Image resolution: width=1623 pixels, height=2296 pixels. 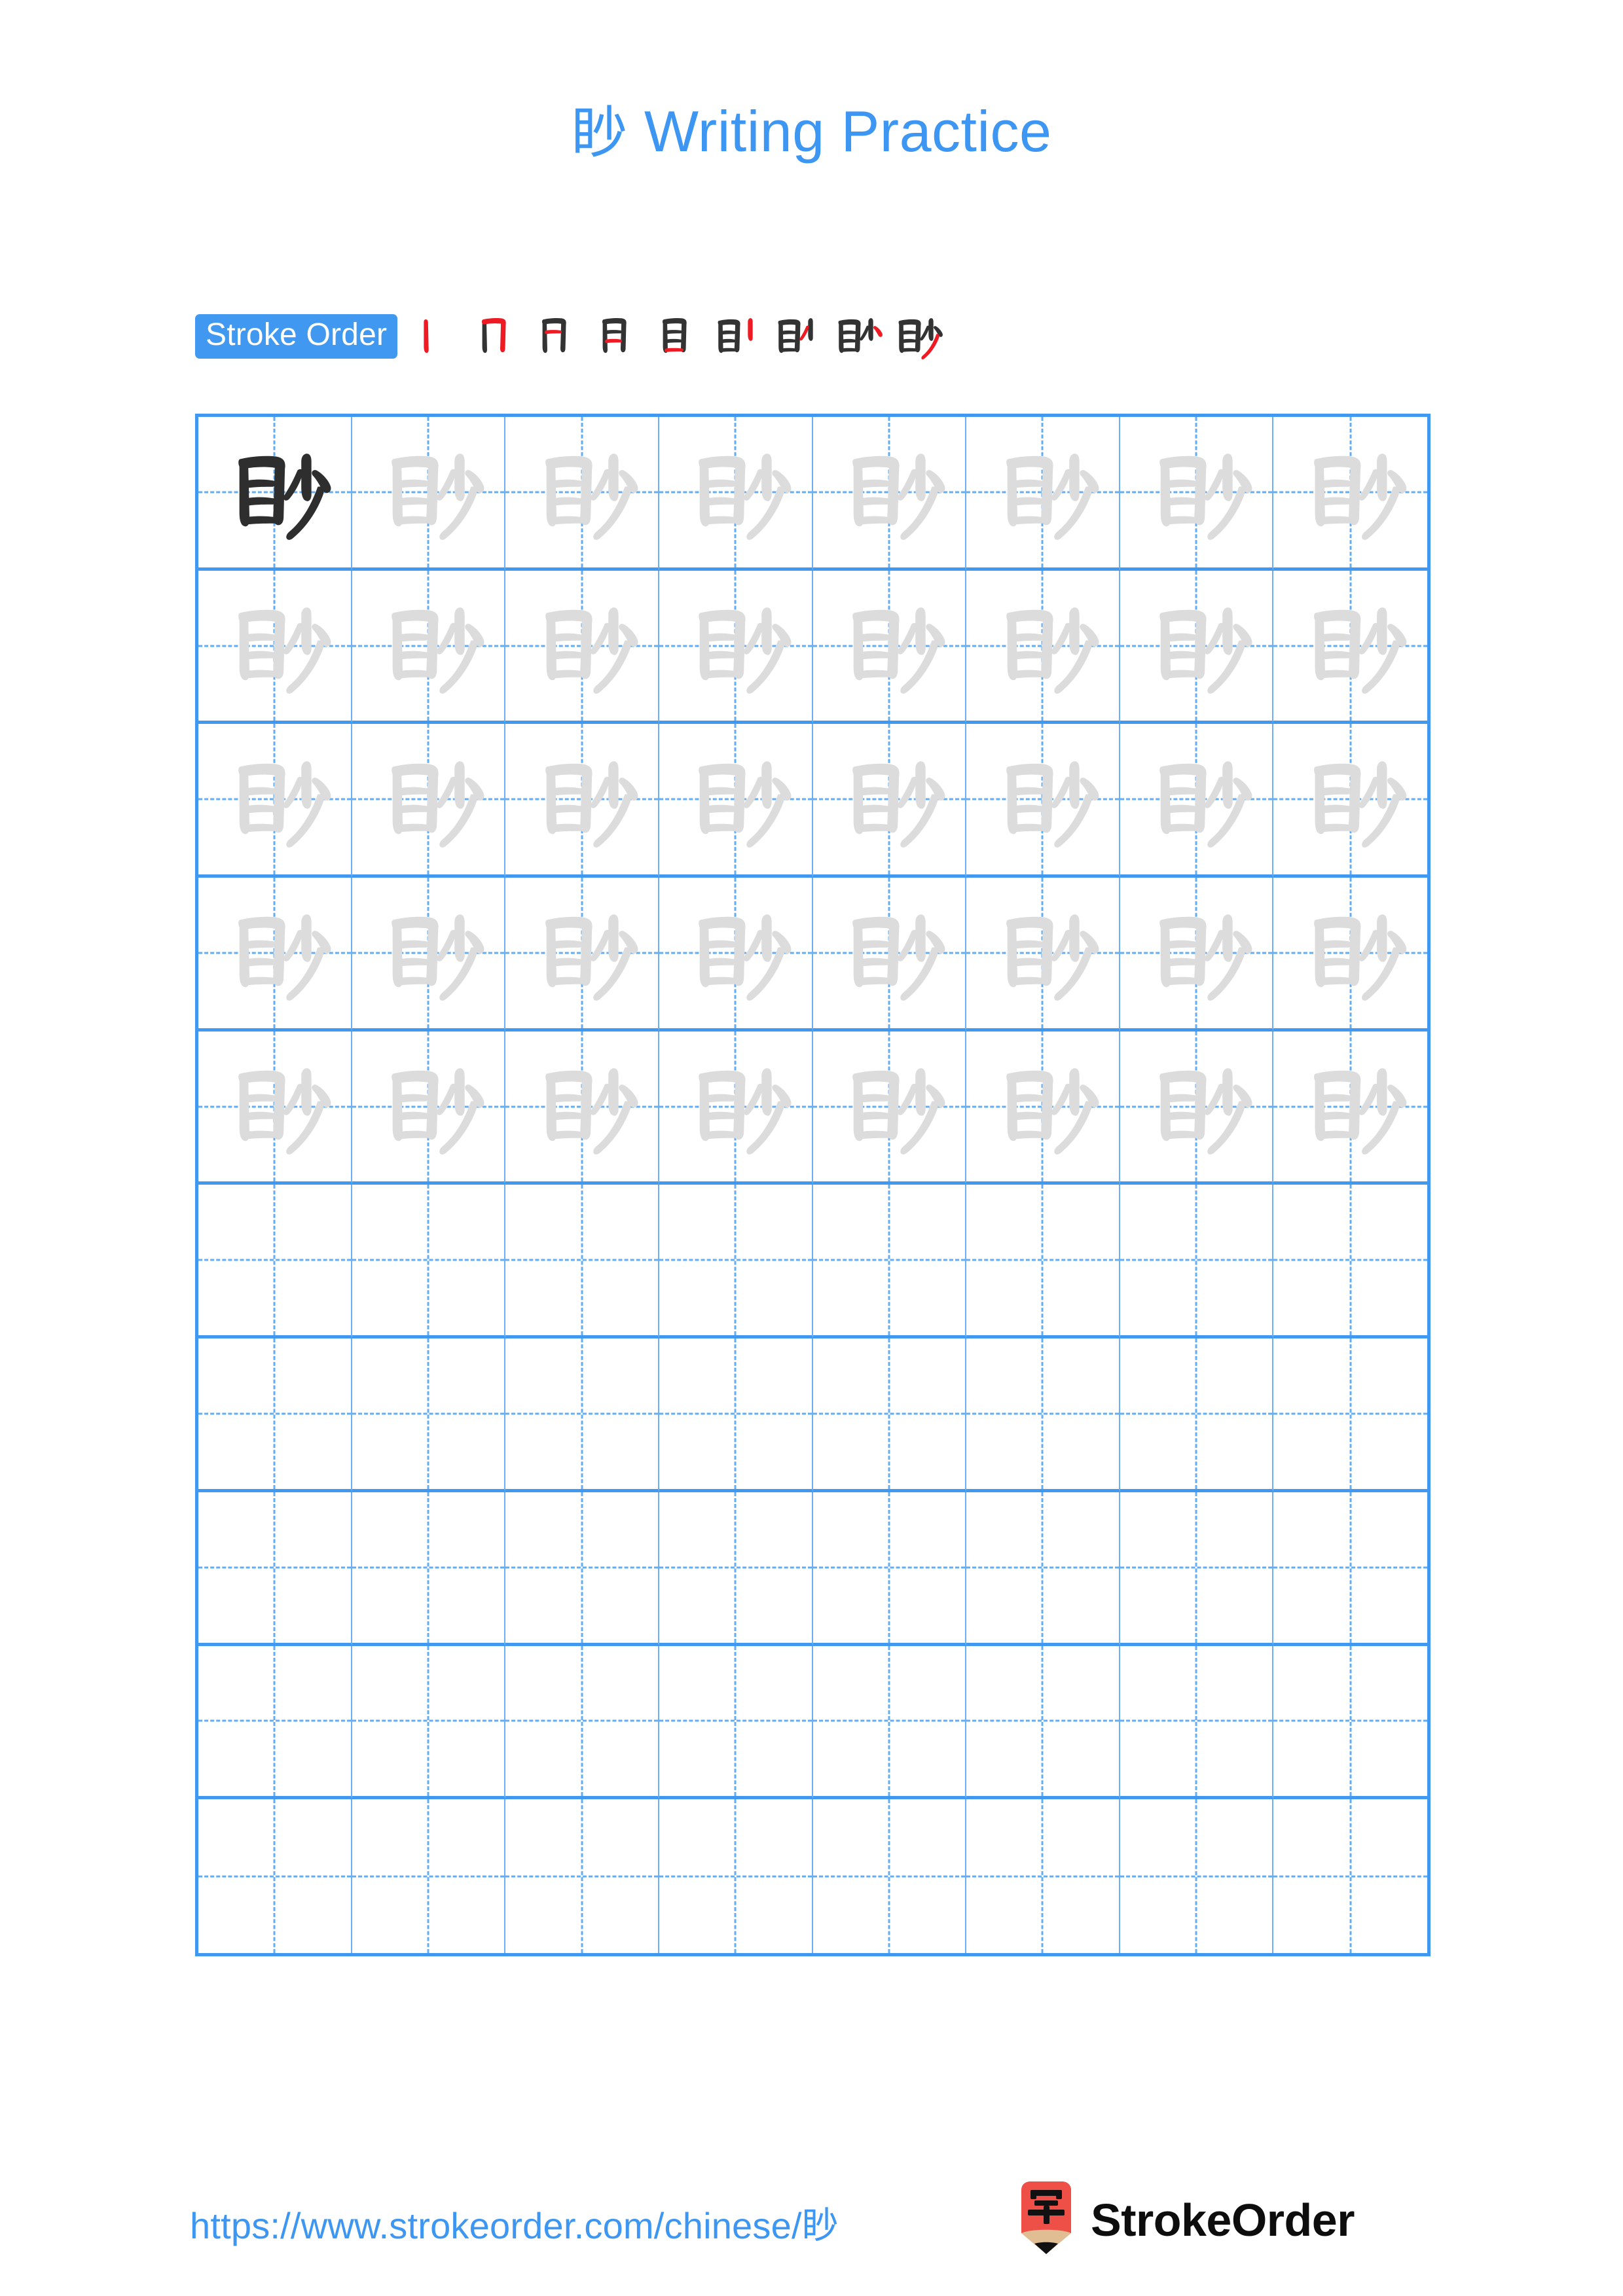 What do you see at coordinates (840, 131) in the screenshot?
I see `page-title-suffix: Writing Practice` at bounding box center [840, 131].